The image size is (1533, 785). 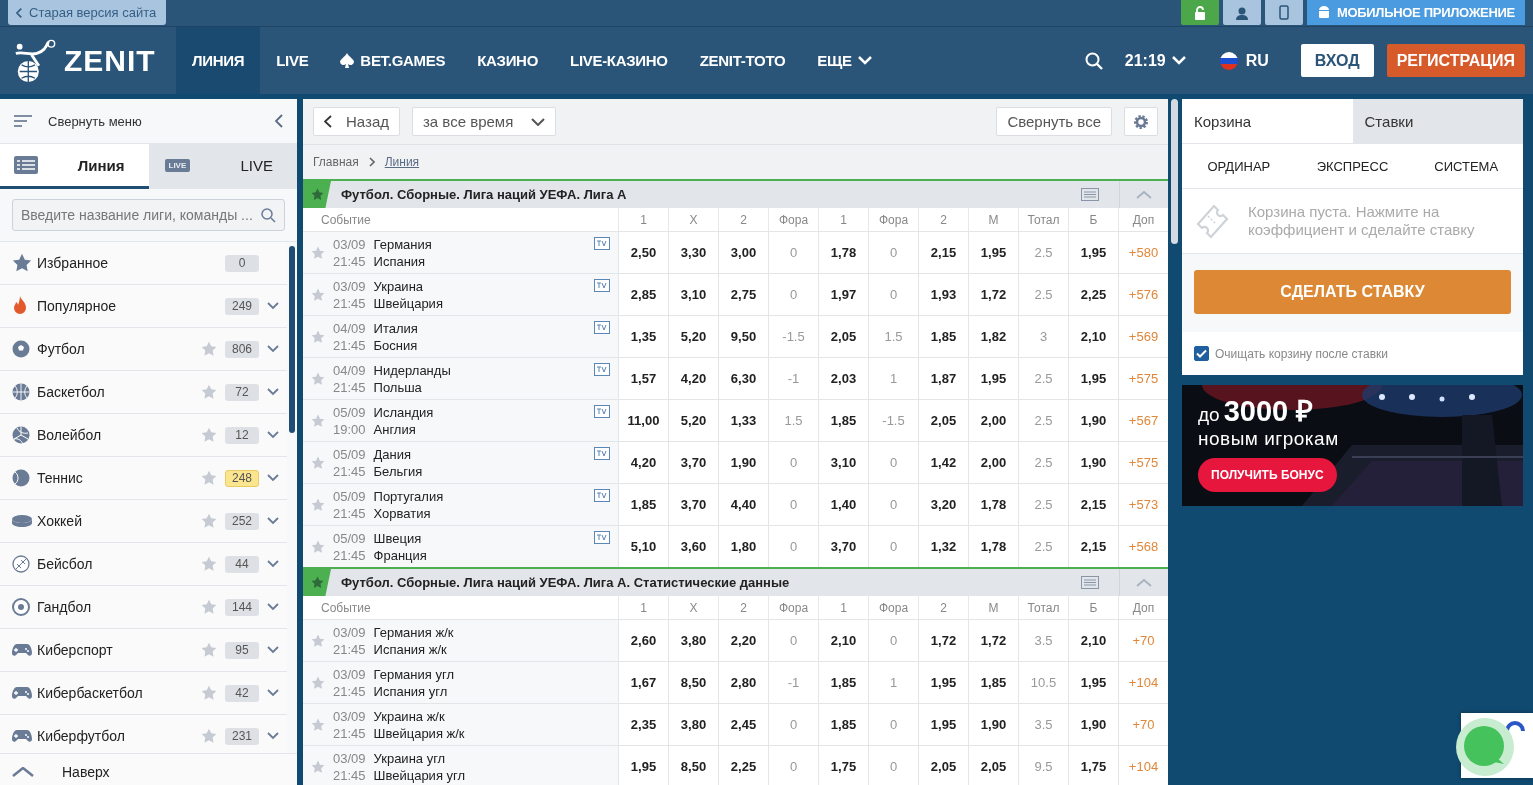 I want to click on back-button: Назад, so click(x=356, y=121).